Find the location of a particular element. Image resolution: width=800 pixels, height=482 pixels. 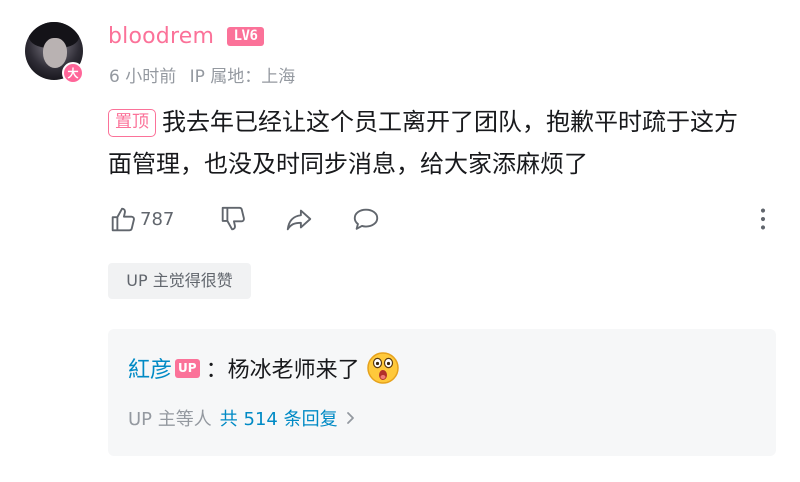

share-icon is located at coordinates (299, 220).